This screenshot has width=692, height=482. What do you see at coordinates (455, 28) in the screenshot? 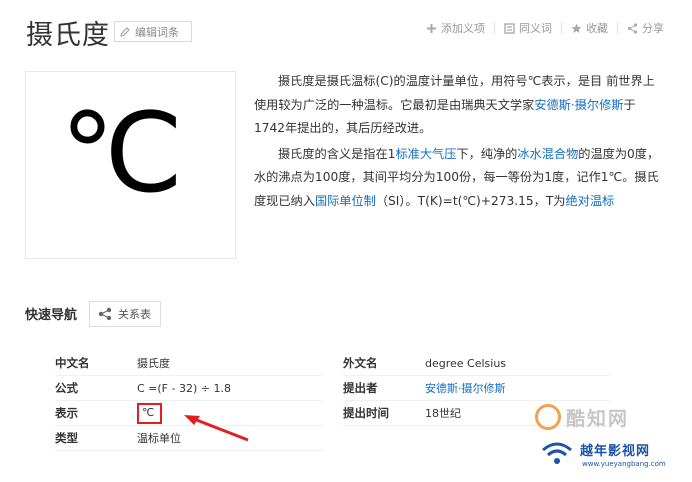
I see `add-meaning-button: 添加义项` at bounding box center [455, 28].